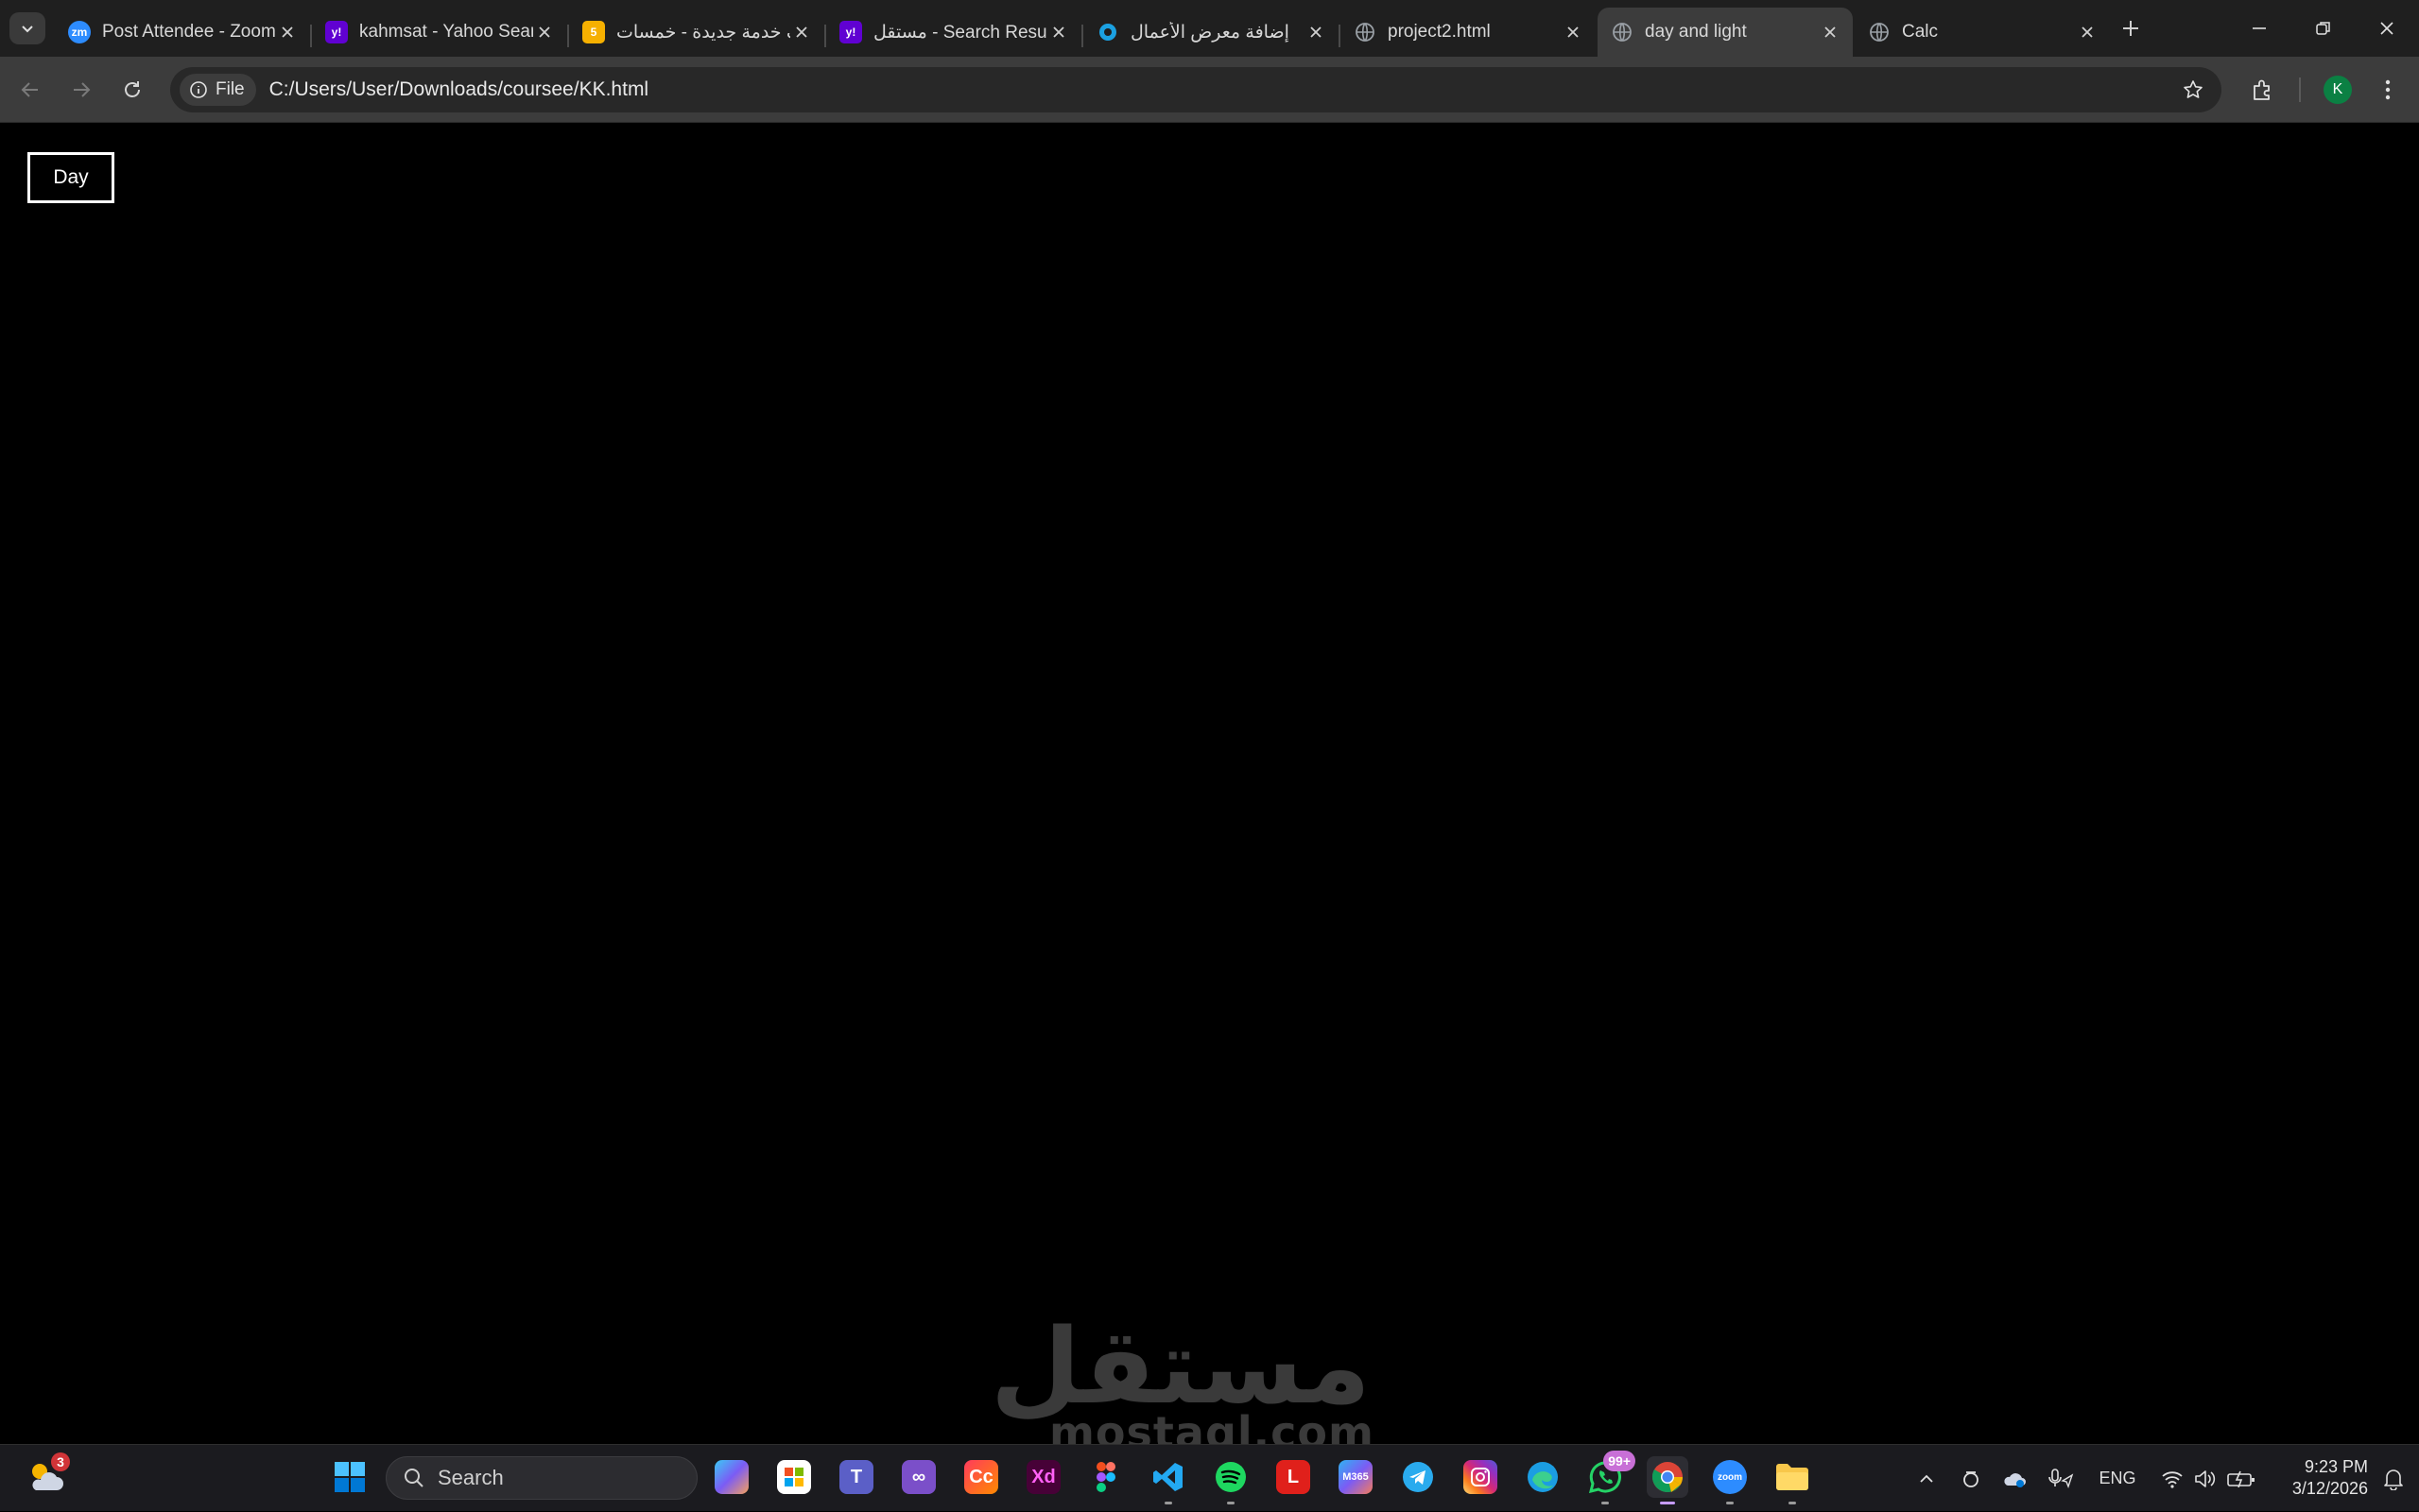 This screenshot has height=1512, width=2419. What do you see at coordinates (1971, 1478) in the screenshot?
I see `tray-app-button` at bounding box center [1971, 1478].